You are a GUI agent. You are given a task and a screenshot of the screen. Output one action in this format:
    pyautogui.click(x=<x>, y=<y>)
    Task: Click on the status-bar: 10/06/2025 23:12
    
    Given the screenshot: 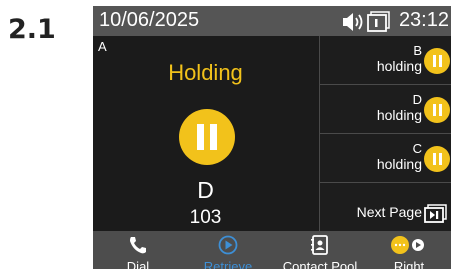 What is the action you would take?
    pyautogui.click(x=272, y=21)
    